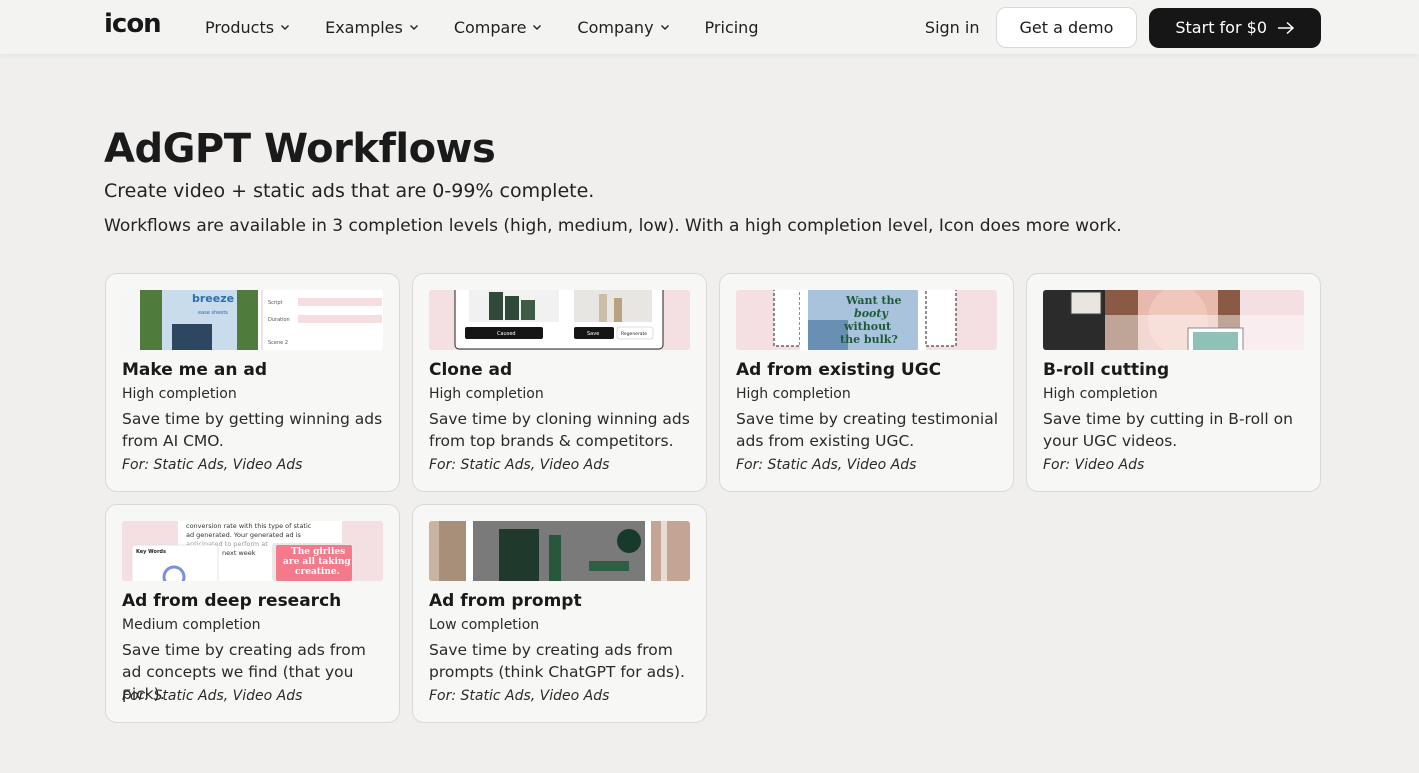  What do you see at coordinates (239, 553) in the screenshot?
I see `svg-text: next week` at bounding box center [239, 553].